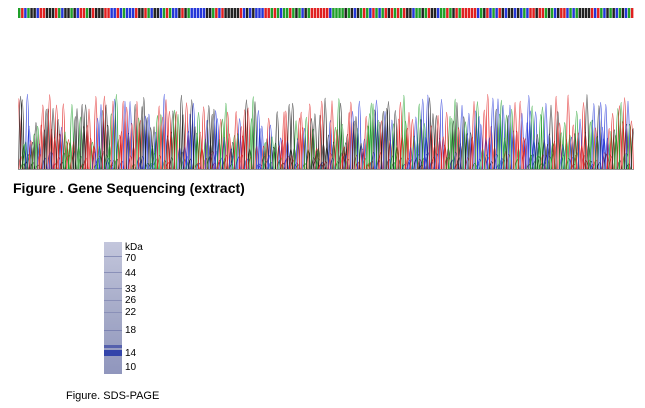 This screenshot has height=408, width=645. Describe the element at coordinates (131, 289) in the screenshot. I see `gel-marker-33: 33` at that location.